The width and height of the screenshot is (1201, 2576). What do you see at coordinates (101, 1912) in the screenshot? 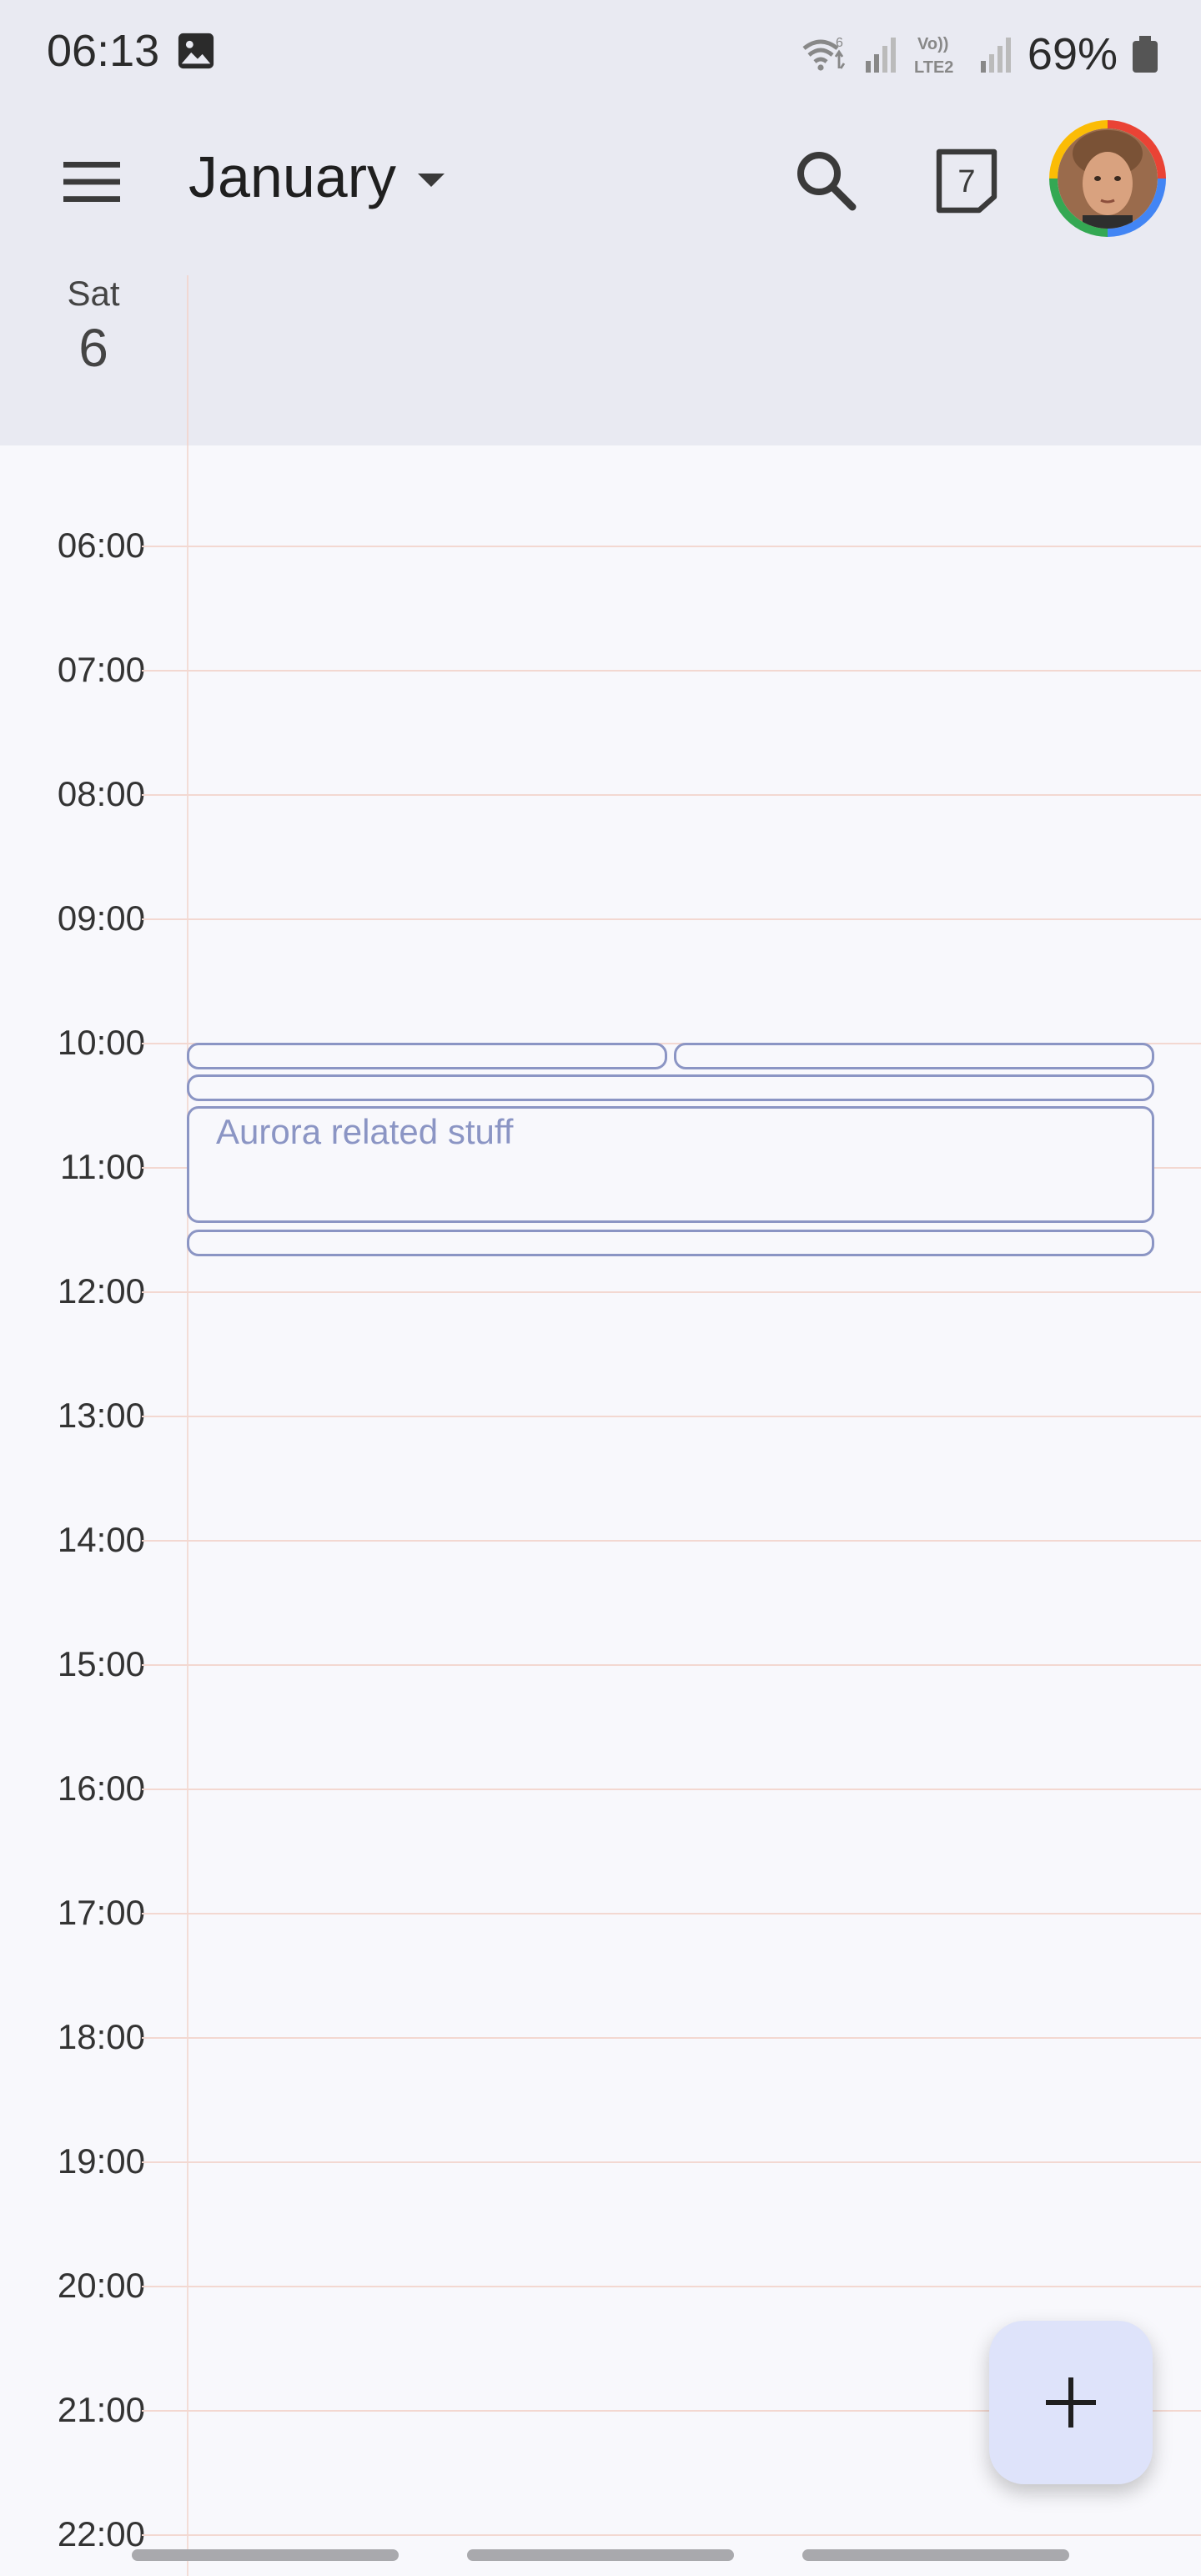
I see `hour-label: 17:00` at bounding box center [101, 1912].